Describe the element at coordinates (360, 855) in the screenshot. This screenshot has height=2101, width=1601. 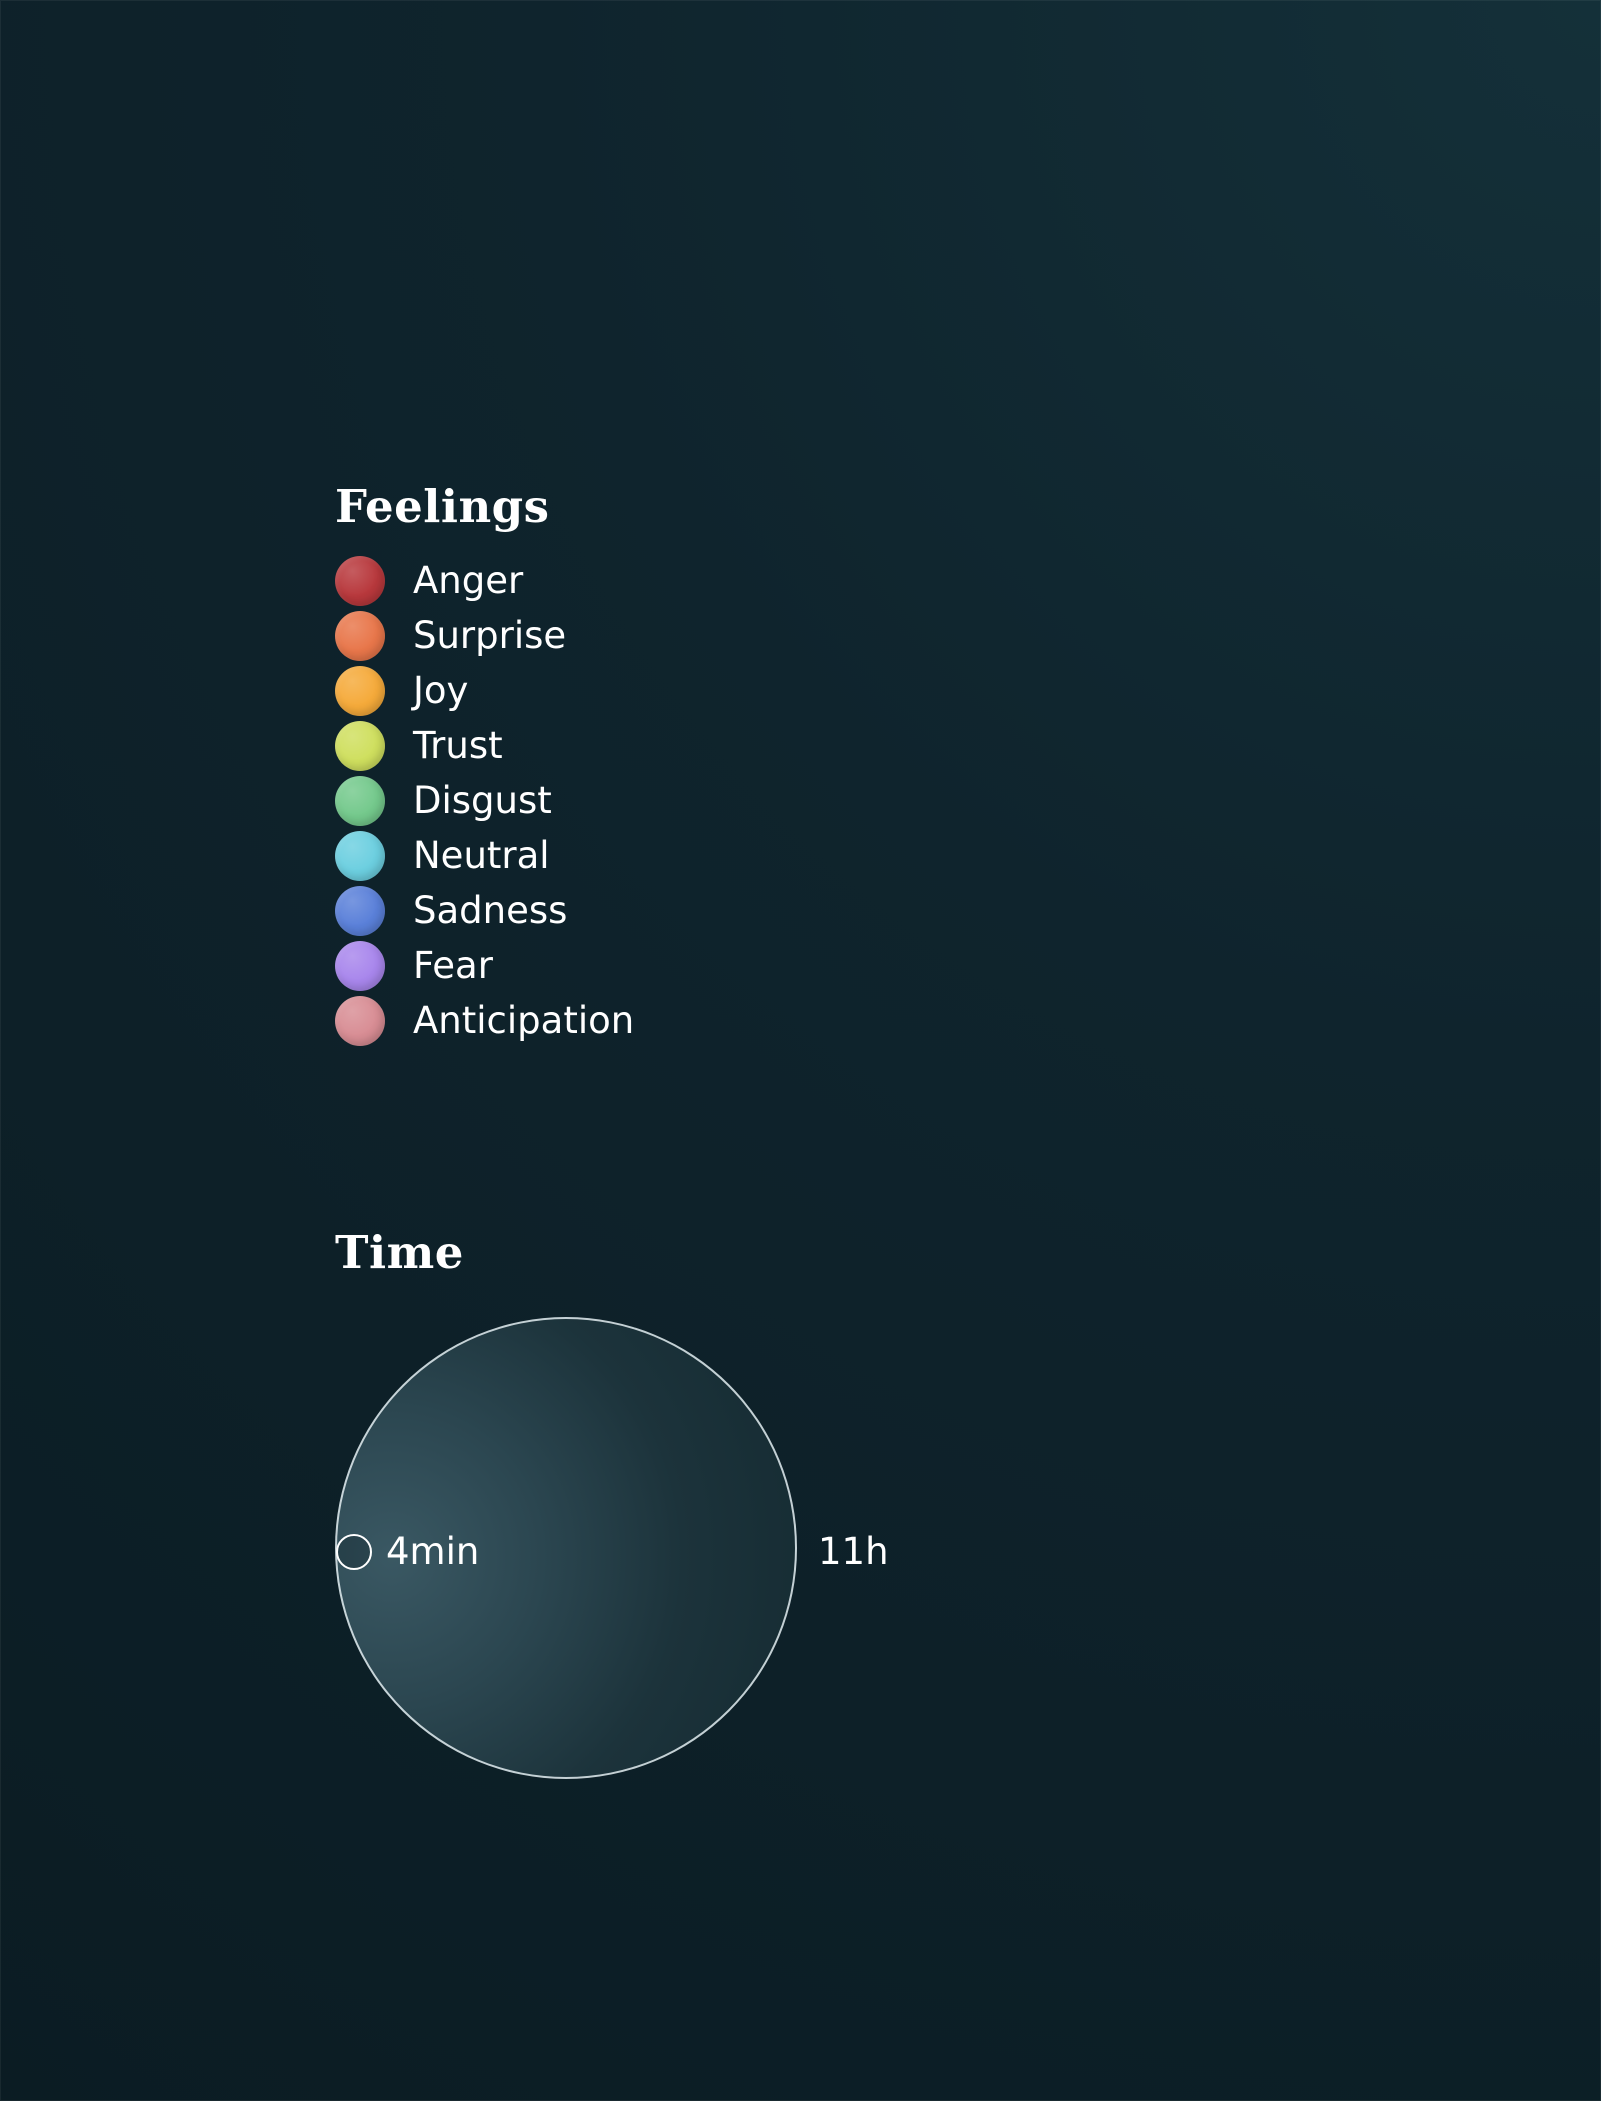
I see `neutral-color-dot-icon` at that location.